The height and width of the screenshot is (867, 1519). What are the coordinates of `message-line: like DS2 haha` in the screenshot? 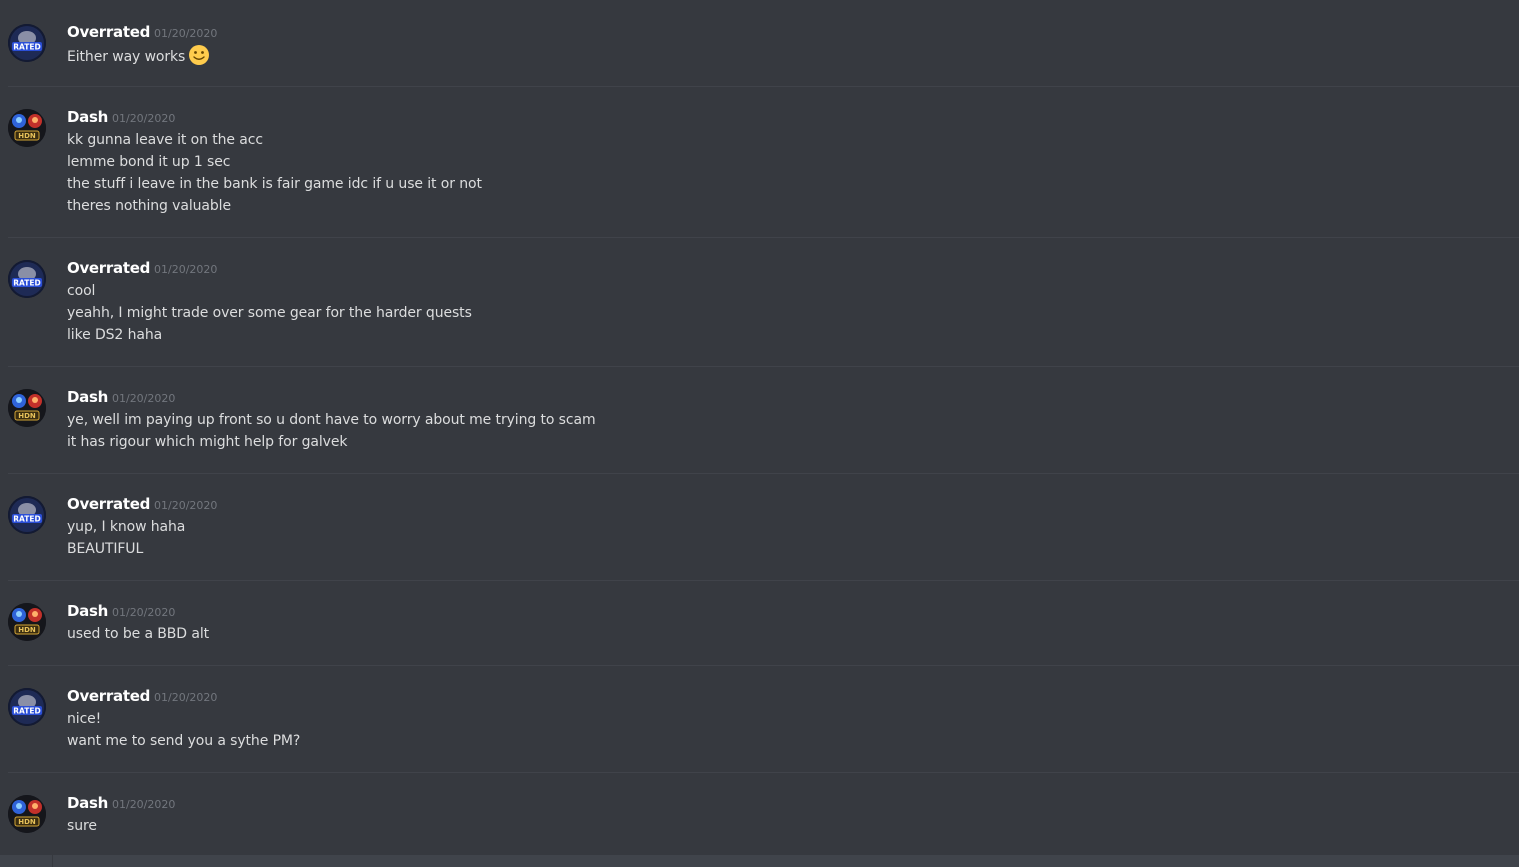 It's located at (115, 335).